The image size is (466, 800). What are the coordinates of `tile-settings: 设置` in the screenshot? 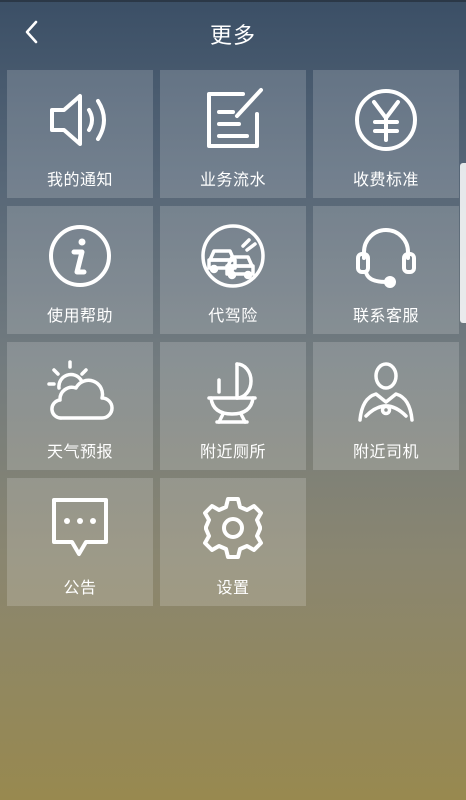 It's located at (233, 542).